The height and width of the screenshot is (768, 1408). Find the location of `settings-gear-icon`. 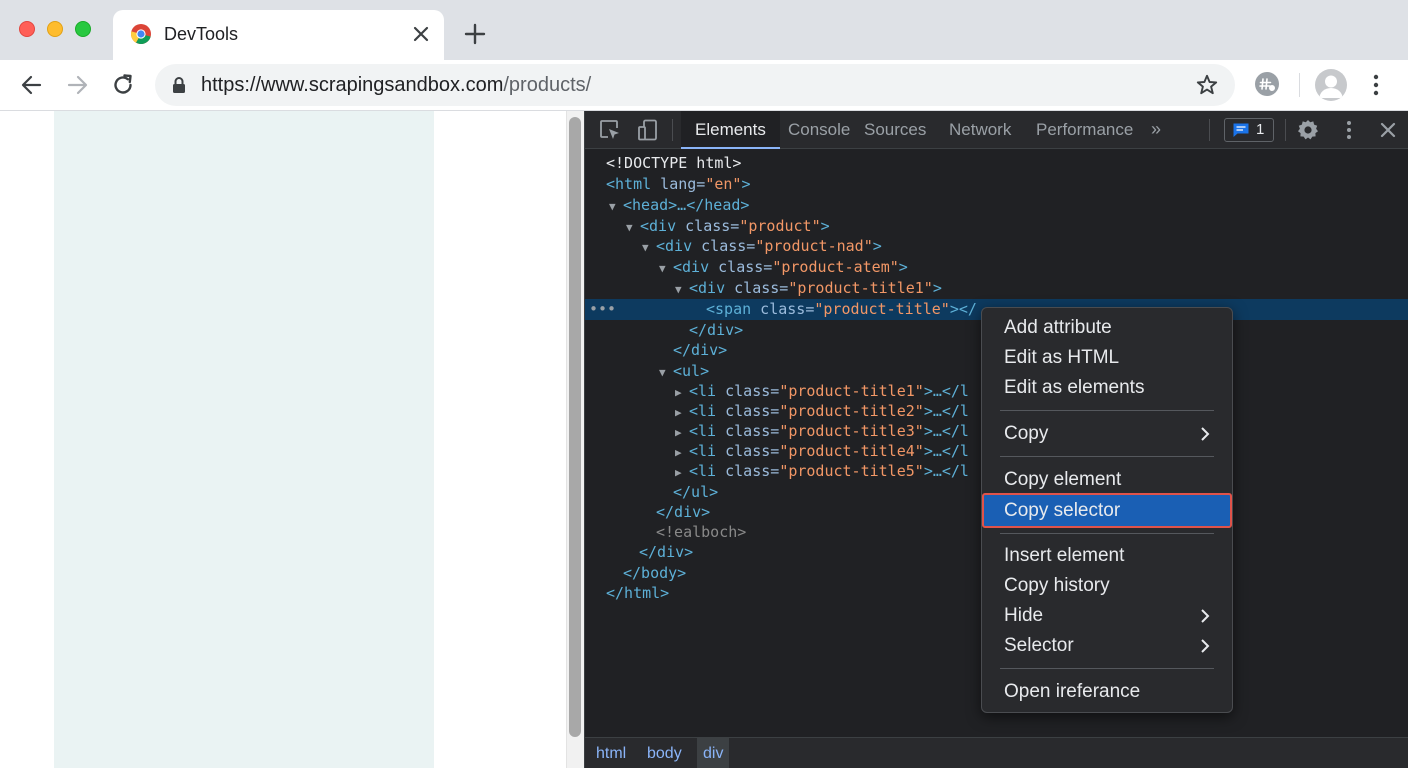

settings-gear-icon is located at coordinates (1308, 130).